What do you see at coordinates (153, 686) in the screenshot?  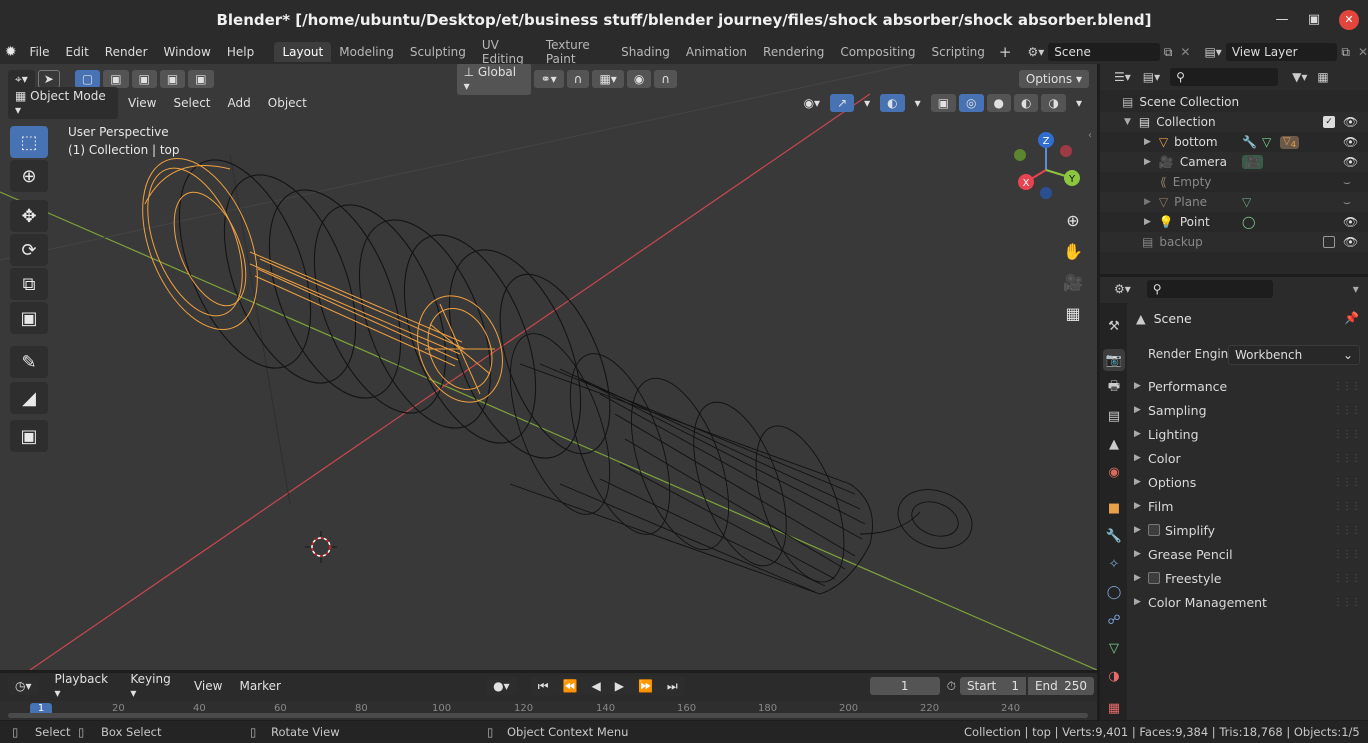 I see `timeline-menu-keying: Keying ▾` at bounding box center [153, 686].